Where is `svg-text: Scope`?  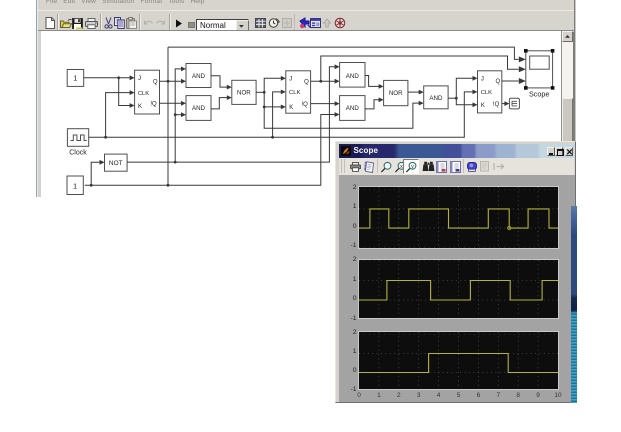
svg-text: Scope is located at coordinates (539, 94).